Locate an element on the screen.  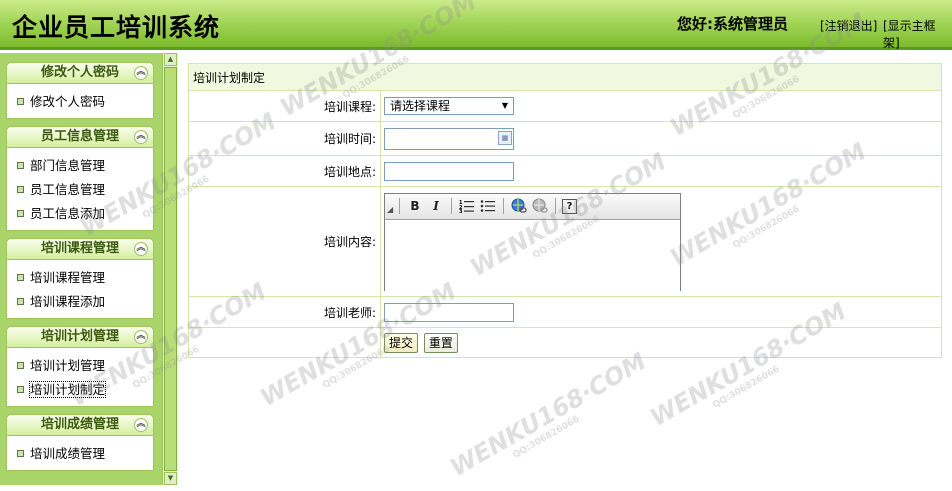
course-select: 请选择课程 ▼ is located at coordinates (449, 106).